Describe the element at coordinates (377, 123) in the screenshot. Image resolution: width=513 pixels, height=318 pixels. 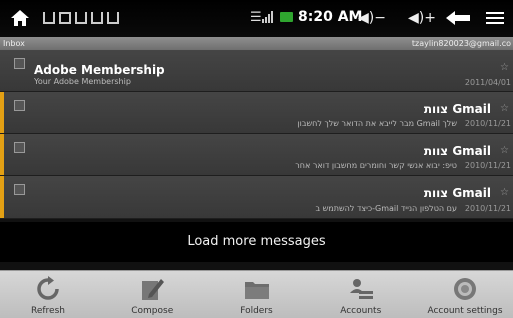
I see `message-subject: מבר לייבא את הדואר שלך לחשבון Gmail שלך` at that location.